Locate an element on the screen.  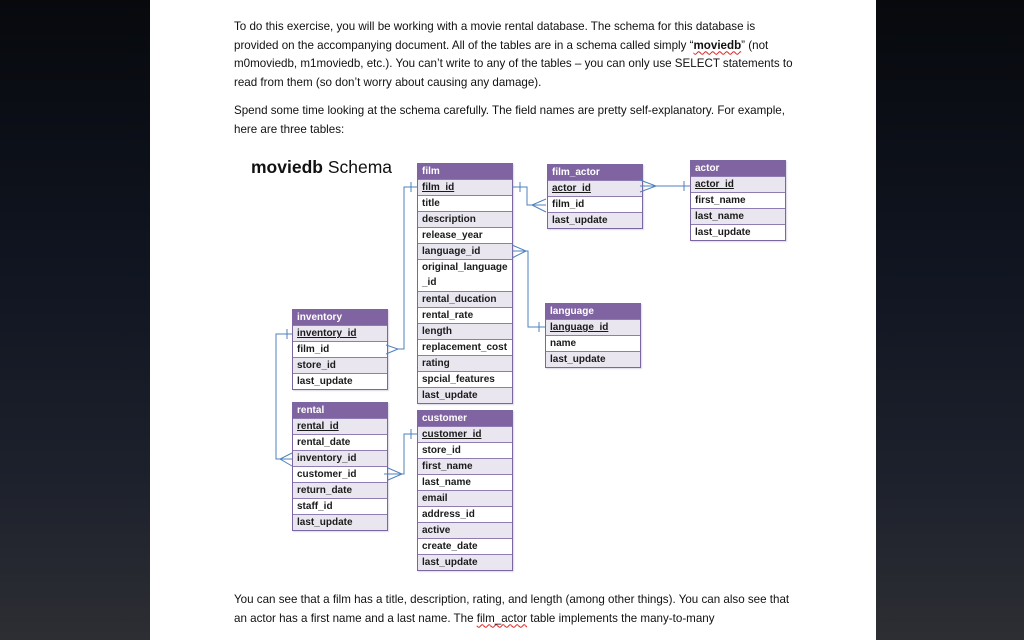
table-field: name is located at coordinates (593, 343).